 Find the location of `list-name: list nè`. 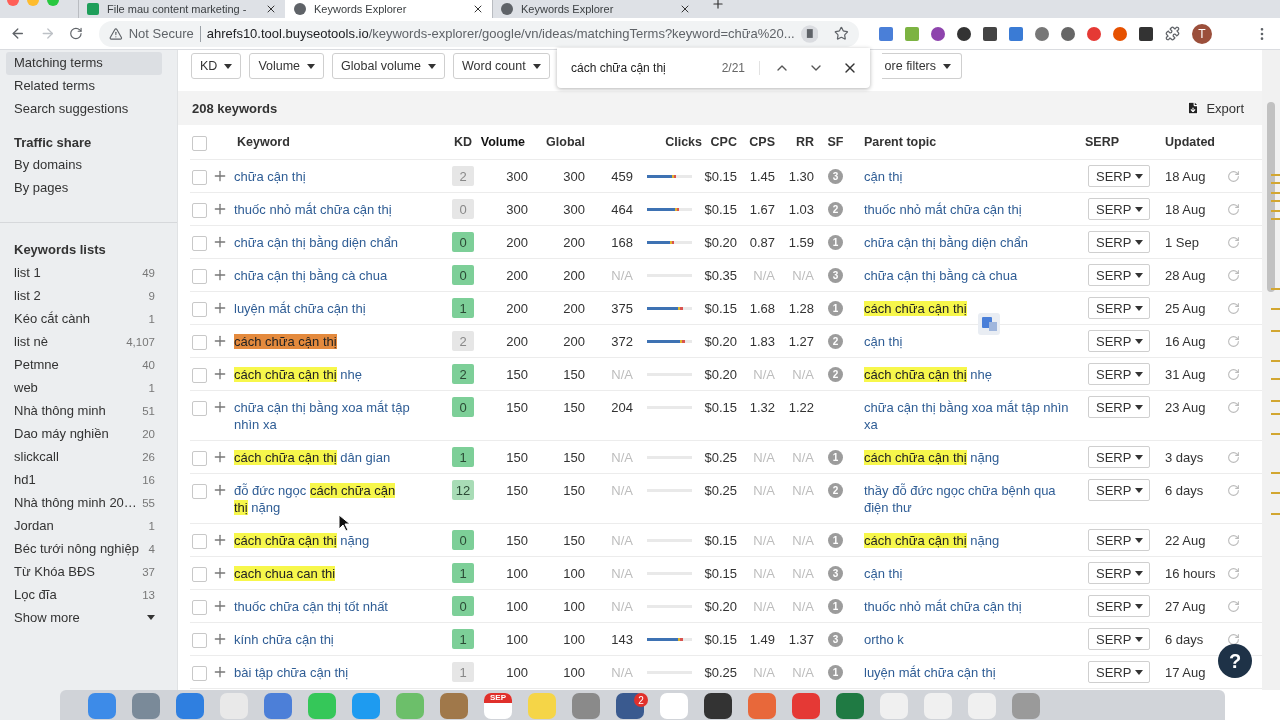

list-name: list nè is located at coordinates (31, 341).